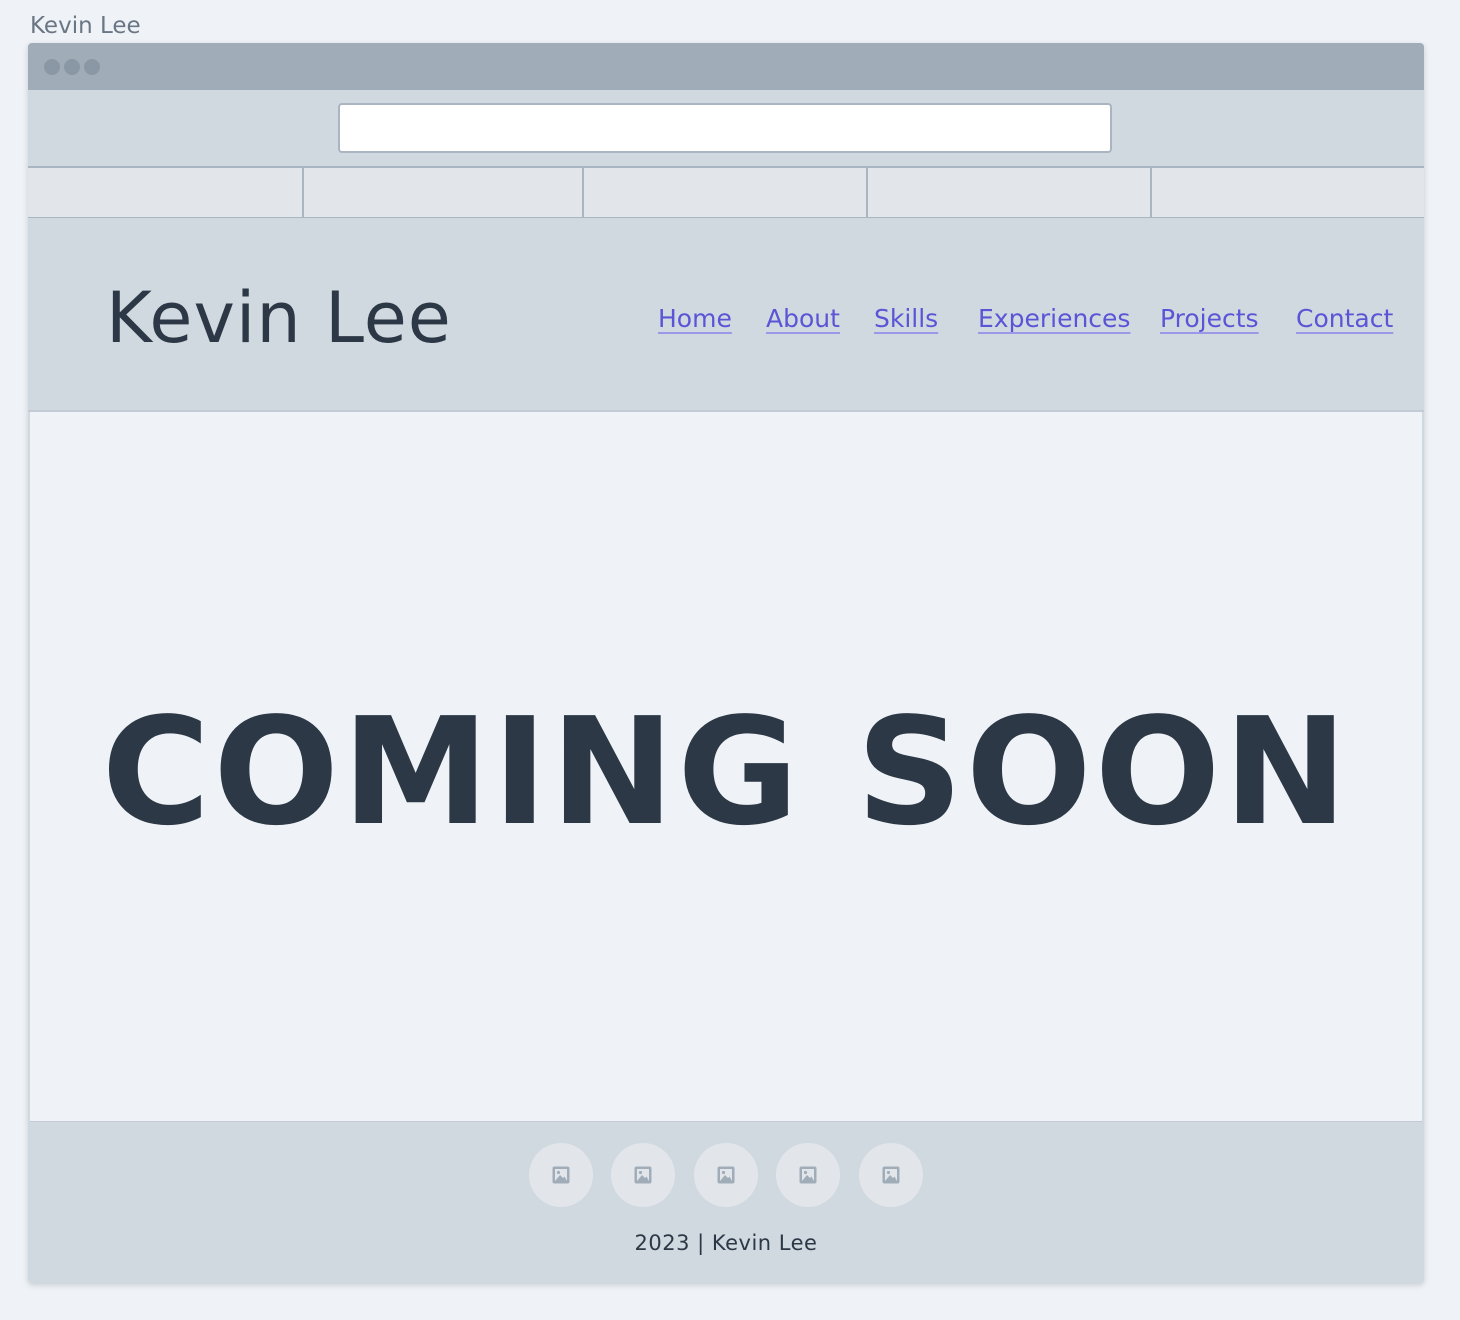 This screenshot has height=1320, width=1460. Describe the element at coordinates (726, 66) in the screenshot. I see `title-bar` at that location.